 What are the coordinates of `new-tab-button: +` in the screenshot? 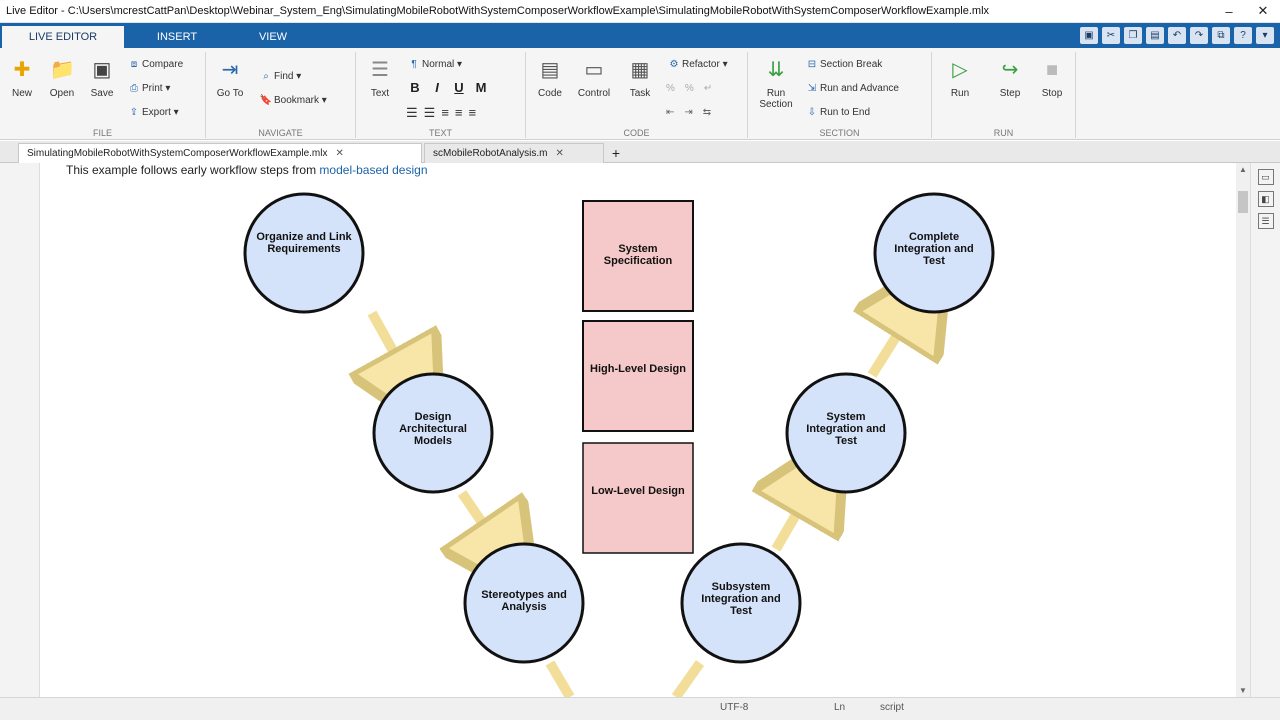 It's located at (616, 153).